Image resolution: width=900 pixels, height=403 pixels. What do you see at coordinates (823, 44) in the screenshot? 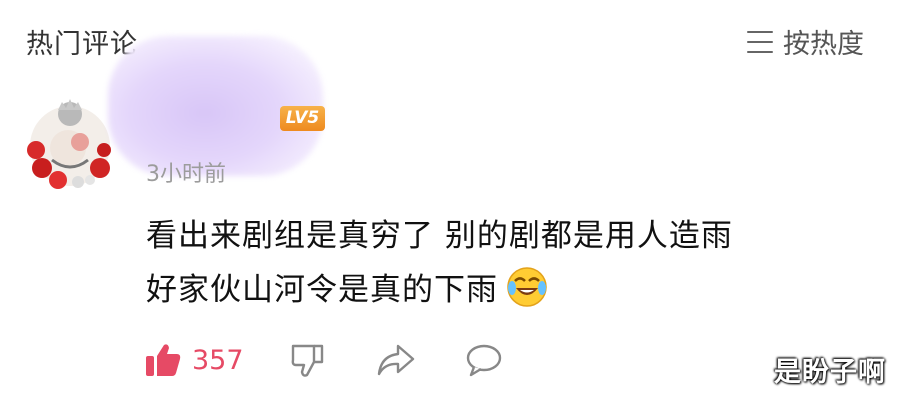
I see `sort-label: 按热度` at bounding box center [823, 44].